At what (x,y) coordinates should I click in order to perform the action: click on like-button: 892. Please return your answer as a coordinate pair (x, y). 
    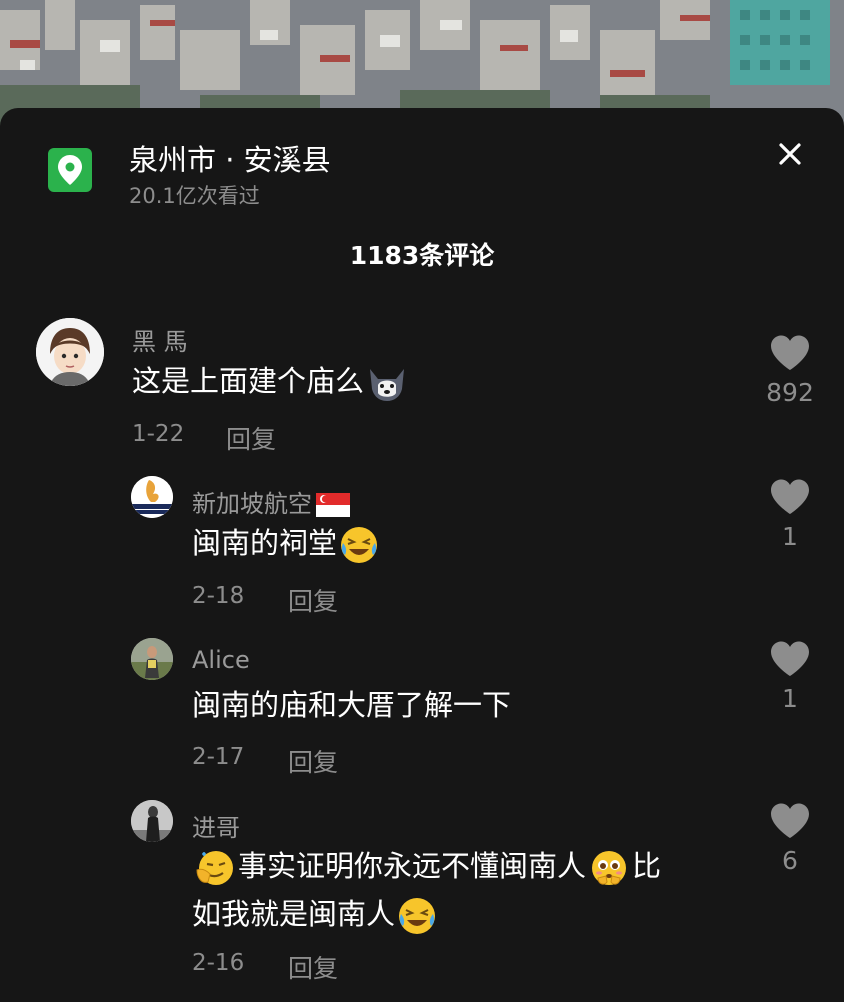
    Looking at the image, I should click on (790, 370).